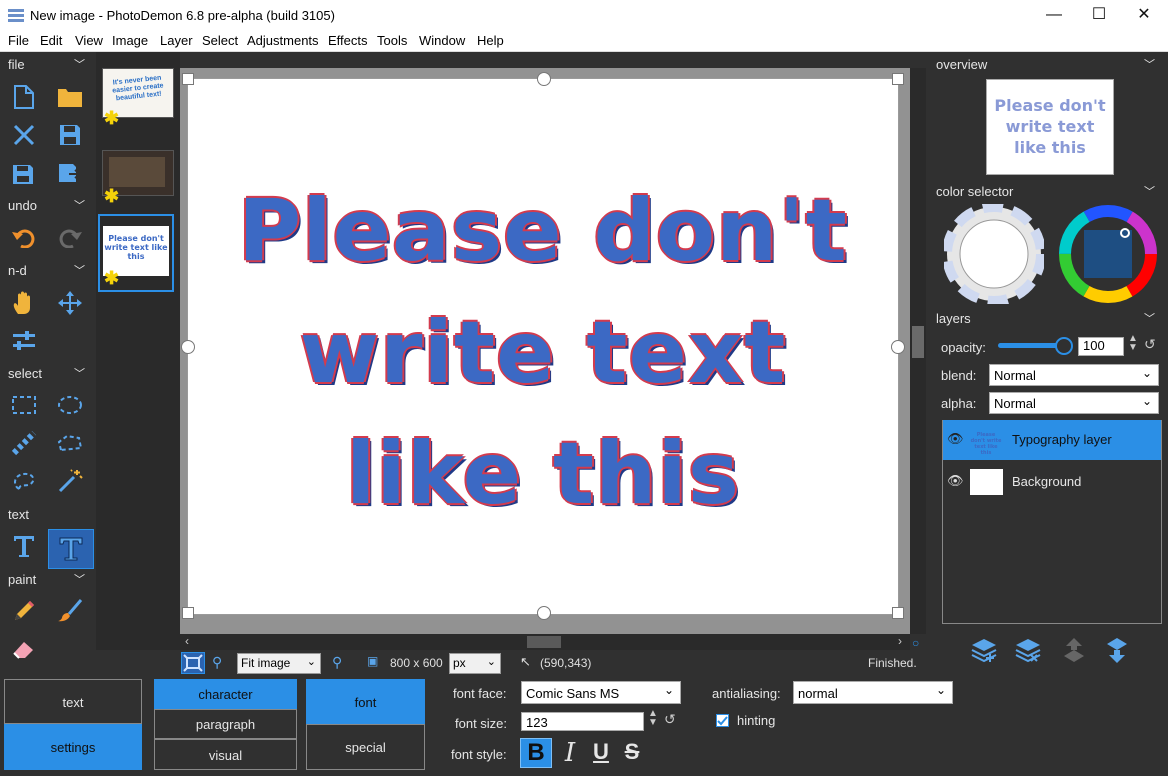 This screenshot has width=1168, height=776. Describe the element at coordinates (24, 341) in the screenshot. I see `measure-tool-button` at that location.